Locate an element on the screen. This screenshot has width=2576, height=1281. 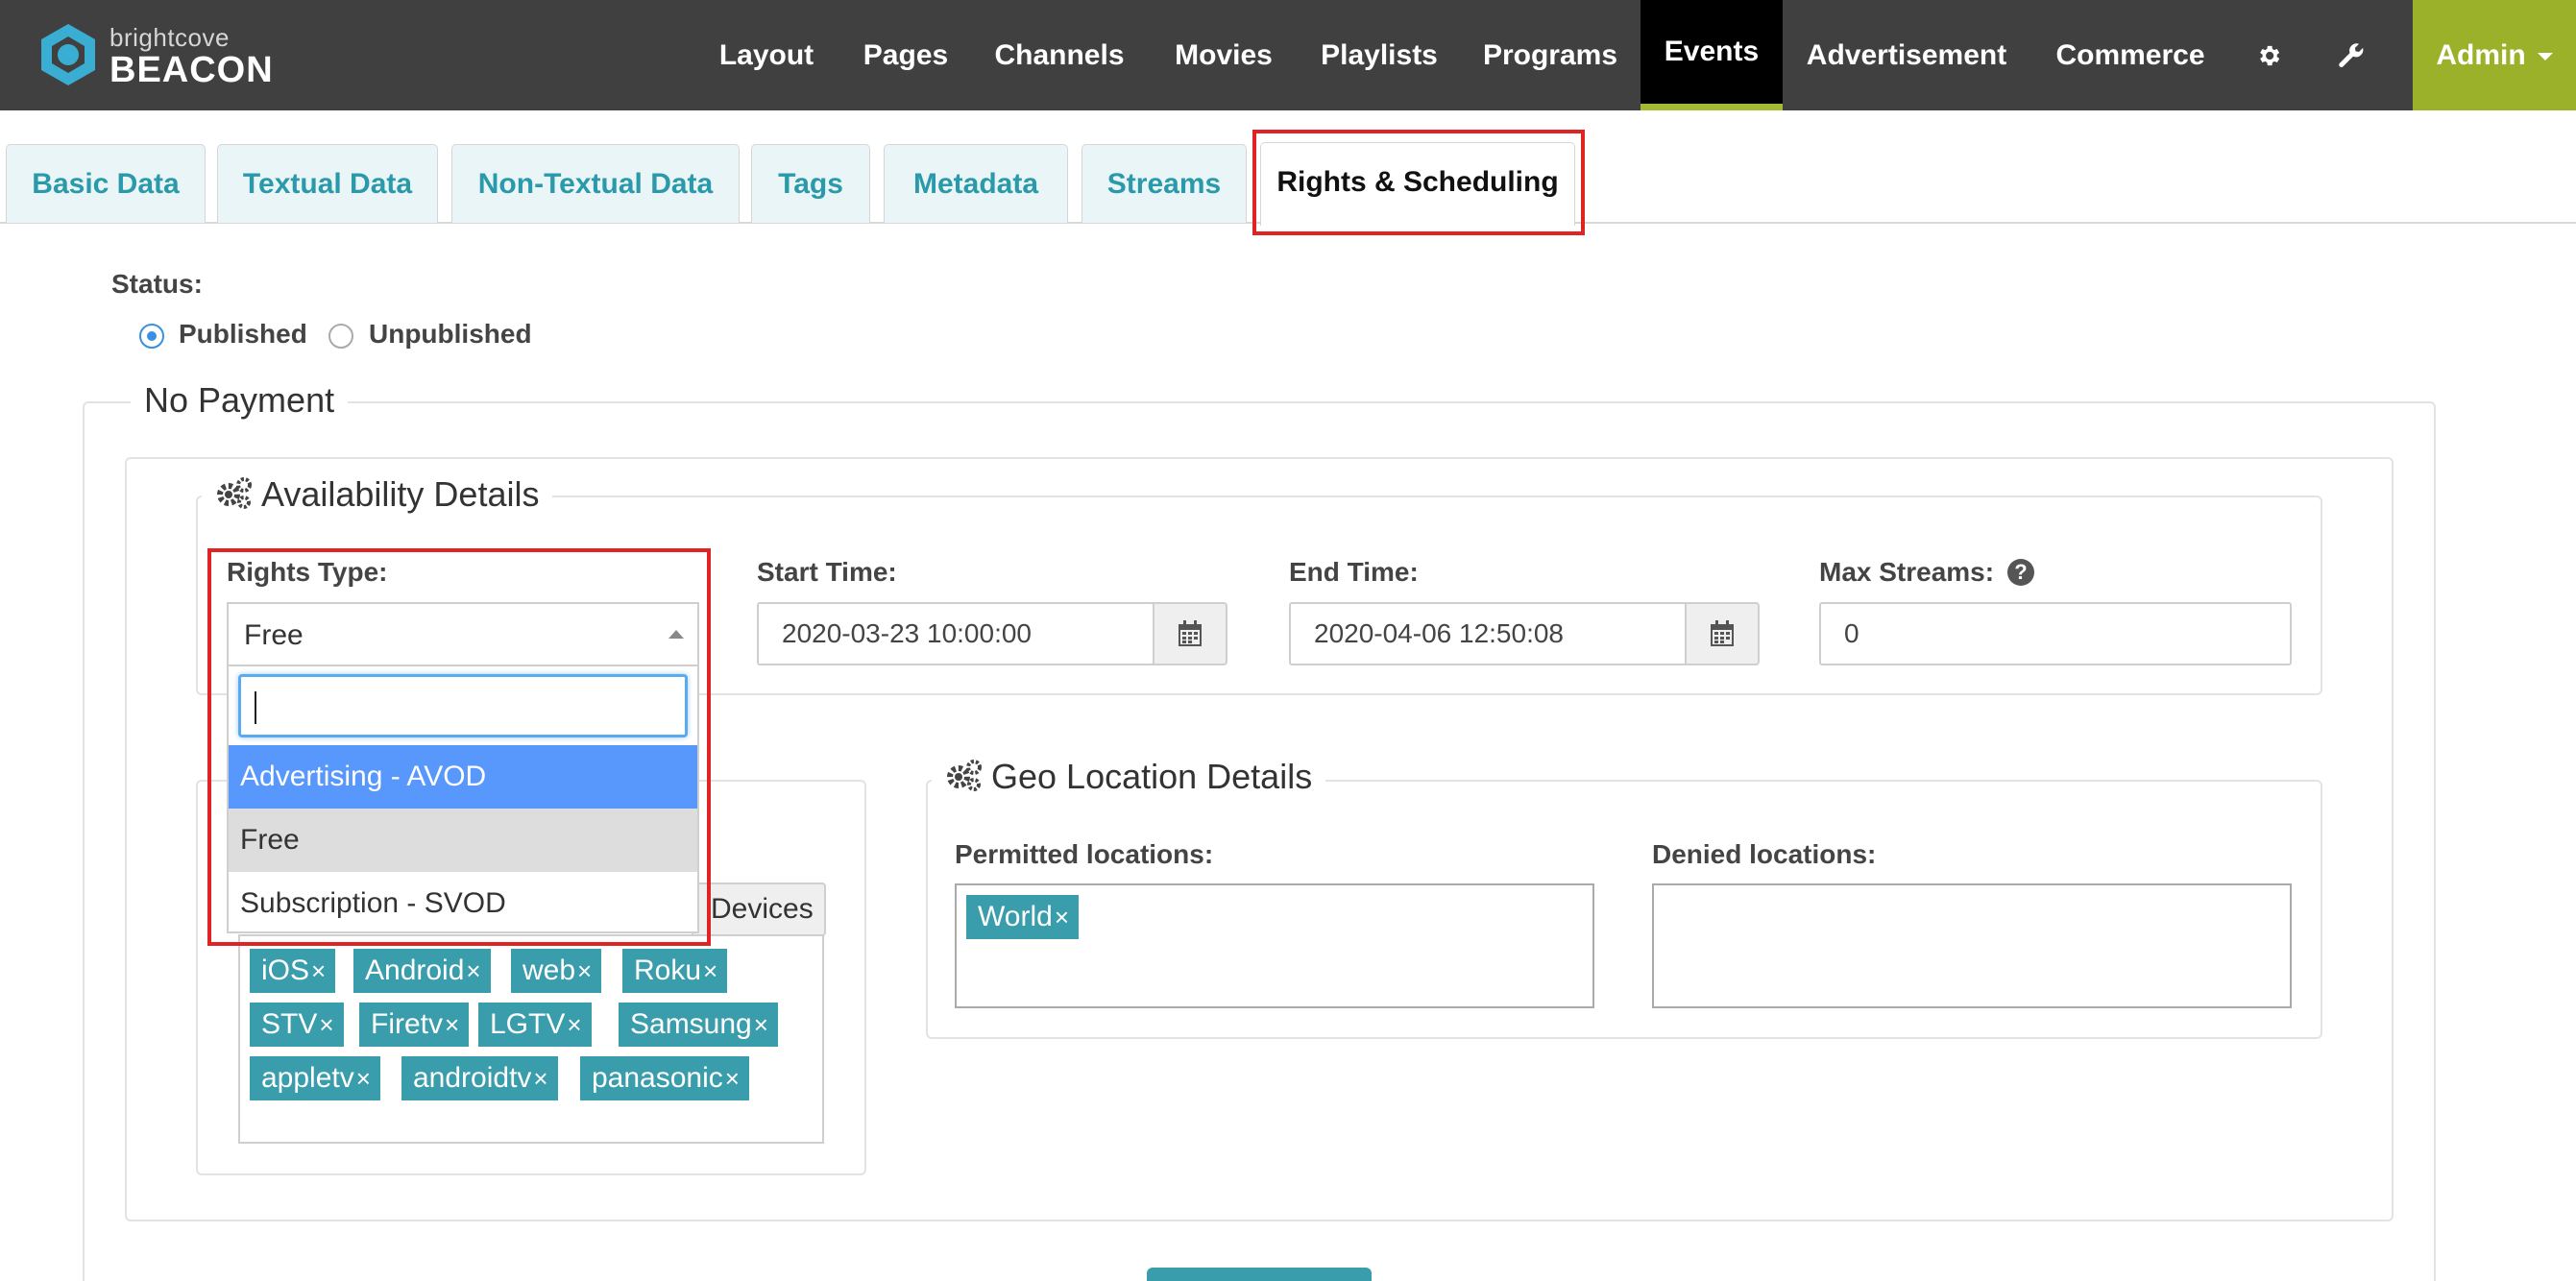
brightcove-beacon-logo: brightcove BEACON is located at coordinates (159, 56).